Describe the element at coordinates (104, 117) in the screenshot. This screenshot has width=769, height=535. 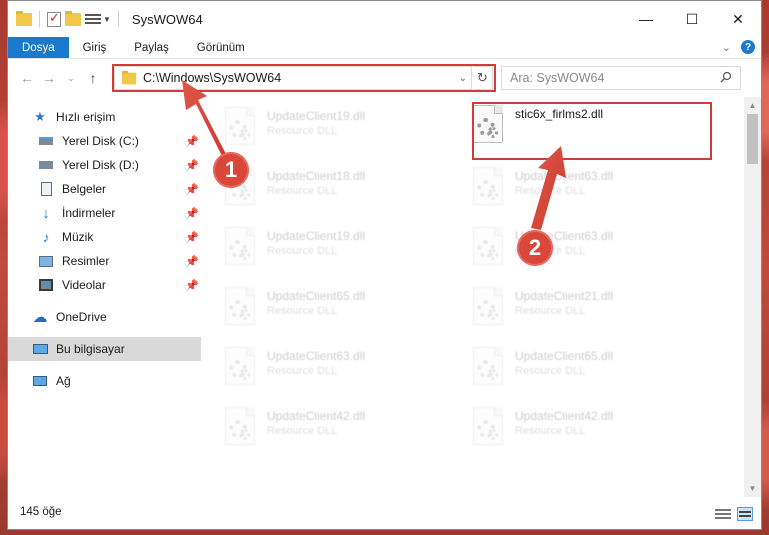
I see `sidebar-item-quick-access: ★ Hızlı erişim` at that location.